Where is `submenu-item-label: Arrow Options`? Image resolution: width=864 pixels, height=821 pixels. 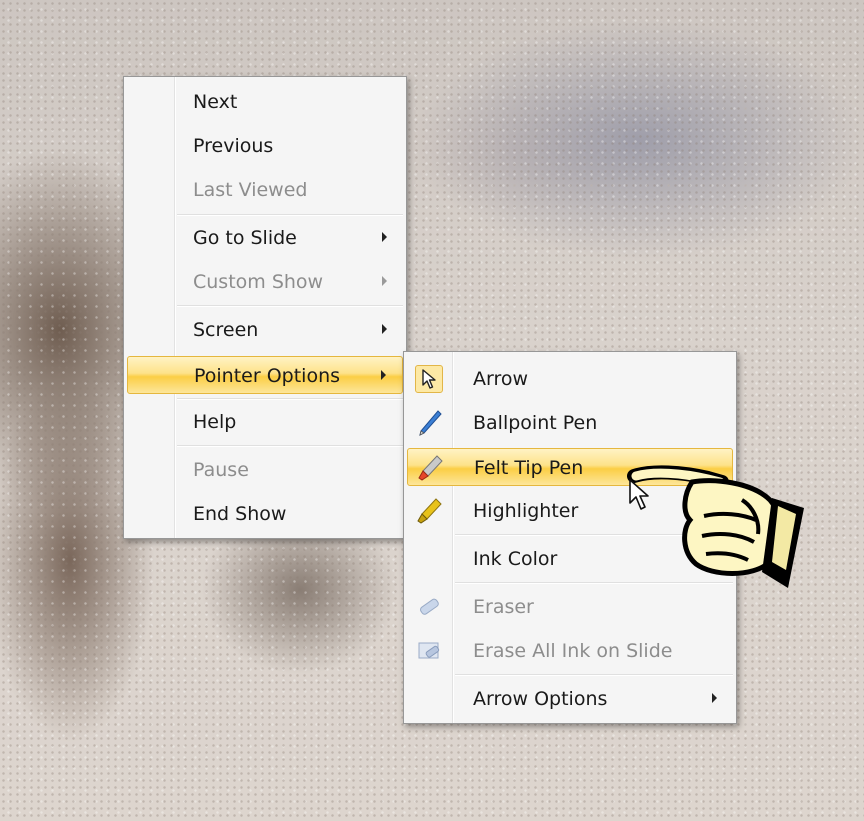 submenu-item-label: Arrow Options is located at coordinates (540, 699).